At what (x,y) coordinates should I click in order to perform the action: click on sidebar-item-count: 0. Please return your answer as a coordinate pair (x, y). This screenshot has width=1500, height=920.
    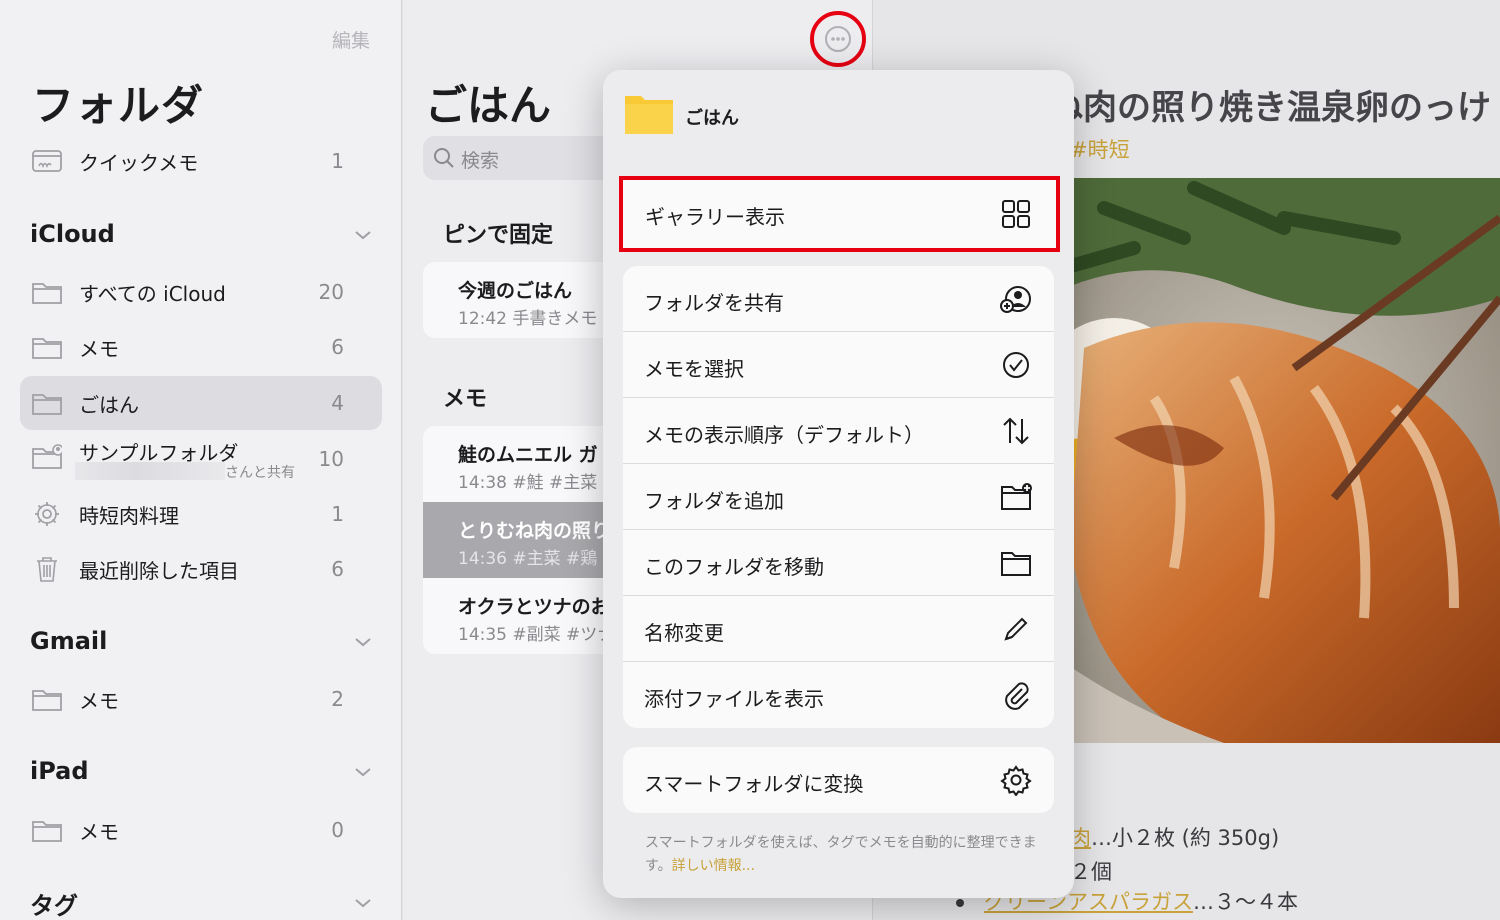
    Looking at the image, I should click on (337, 830).